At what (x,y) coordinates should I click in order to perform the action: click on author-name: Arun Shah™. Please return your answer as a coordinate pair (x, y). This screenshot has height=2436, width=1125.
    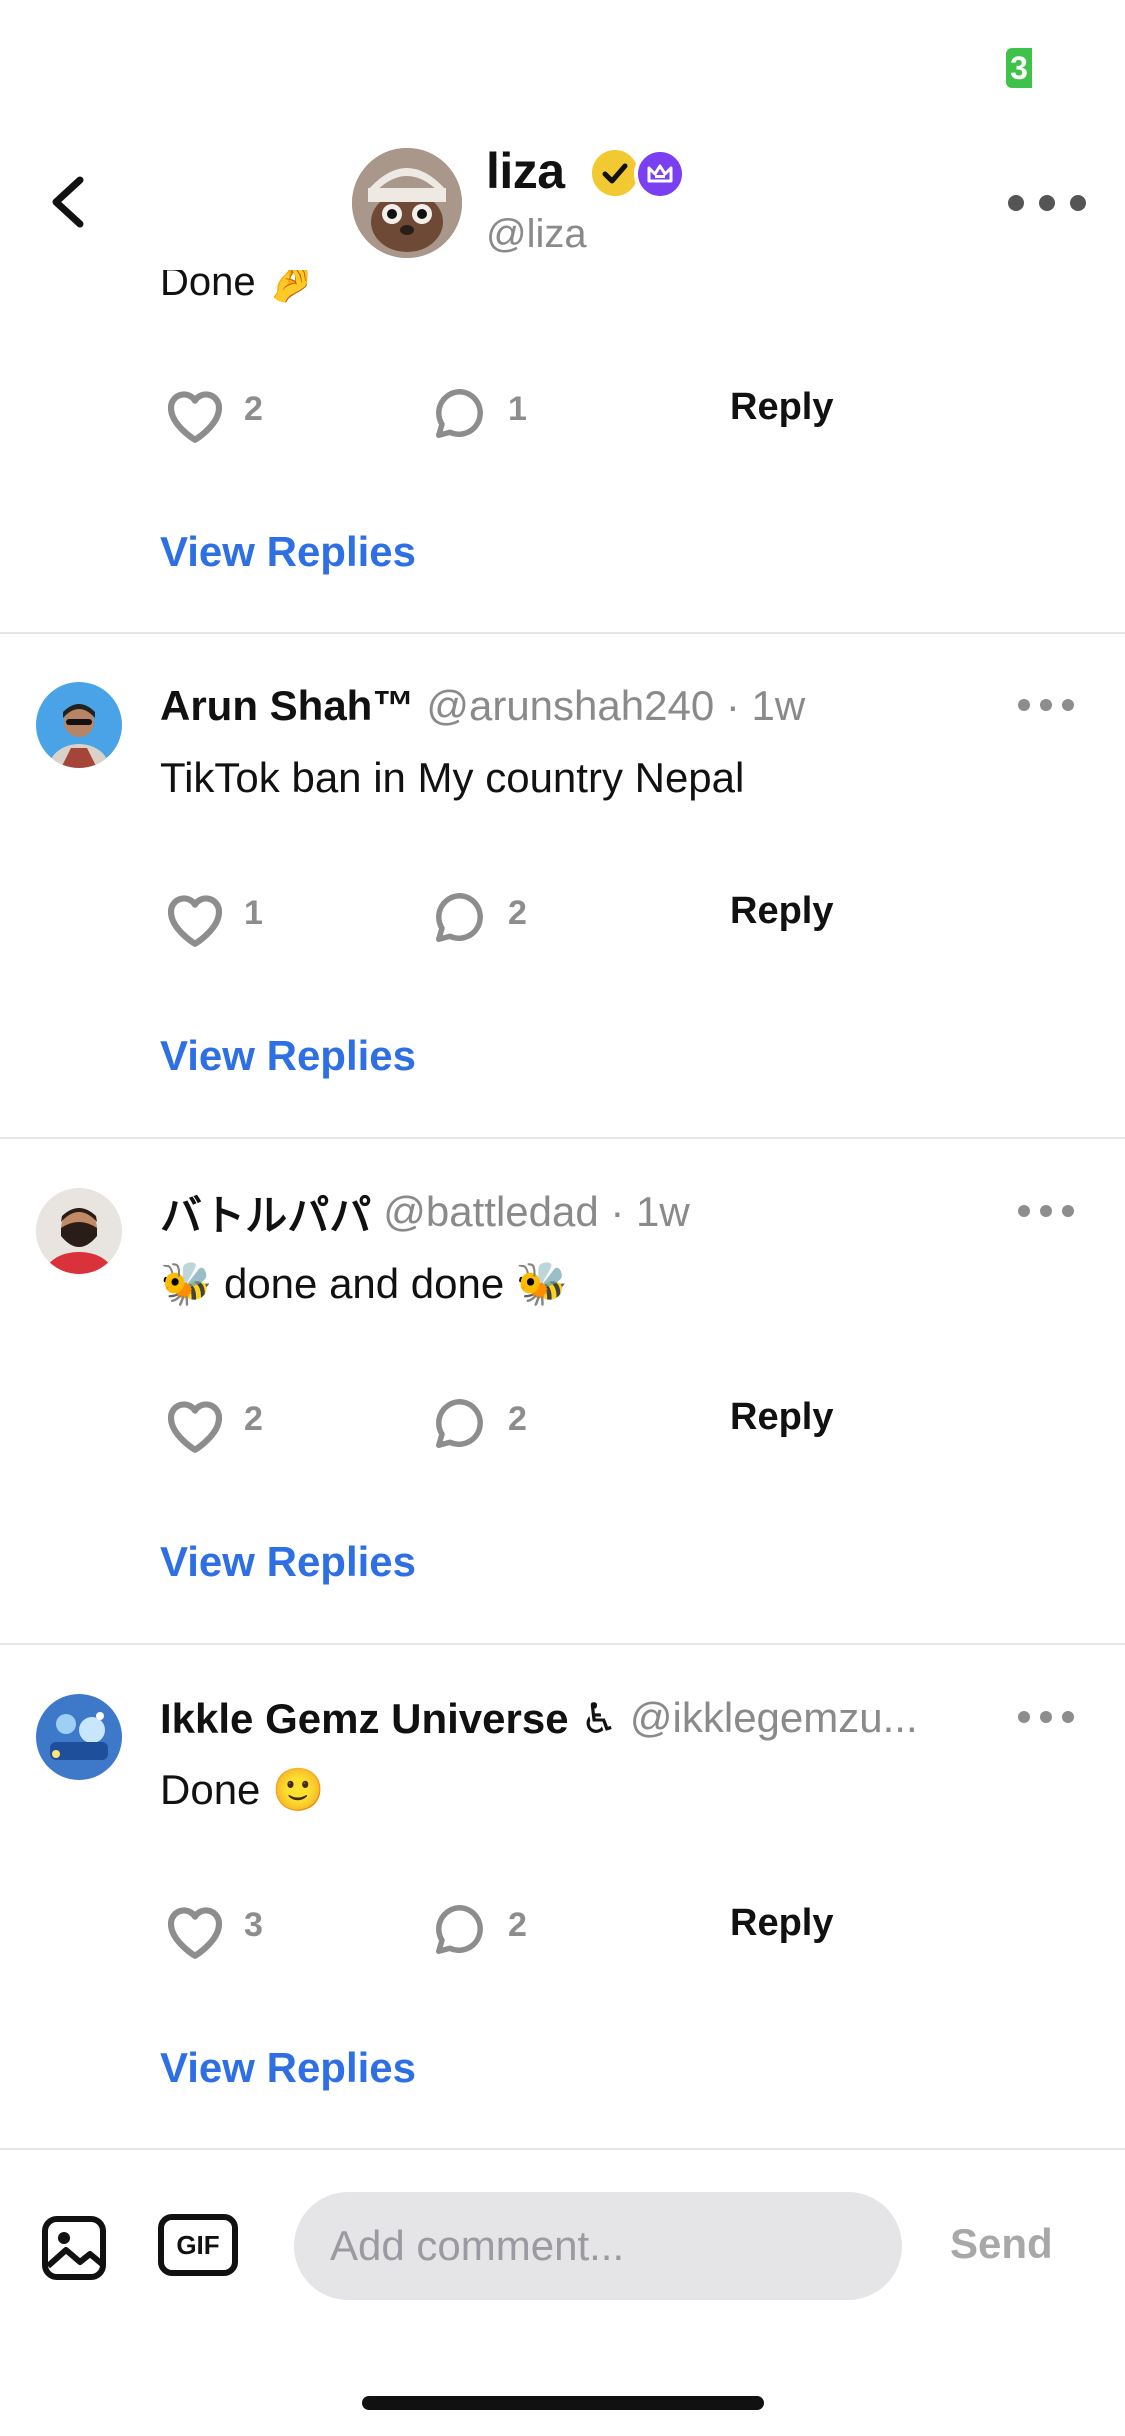
    Looking at the image, I should click on (287, 706).